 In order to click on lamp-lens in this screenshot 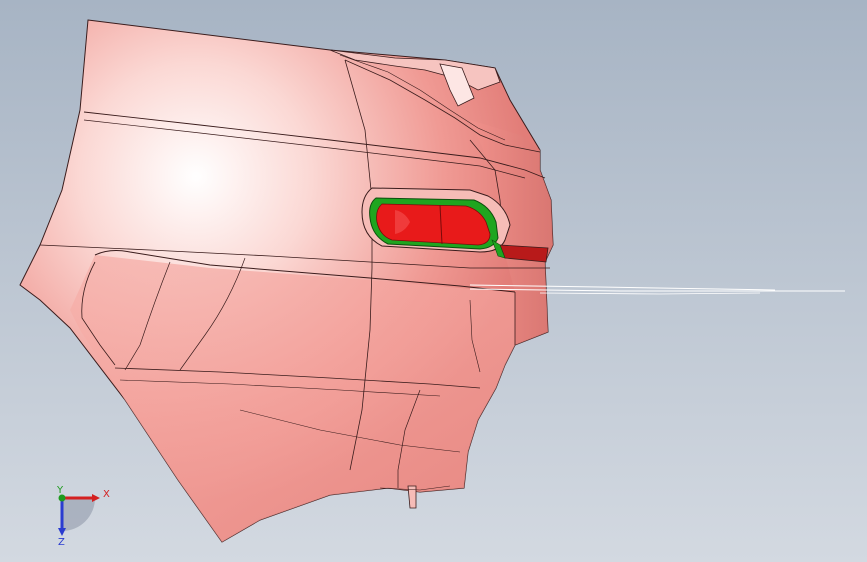, I will do `click(433, 224)`.